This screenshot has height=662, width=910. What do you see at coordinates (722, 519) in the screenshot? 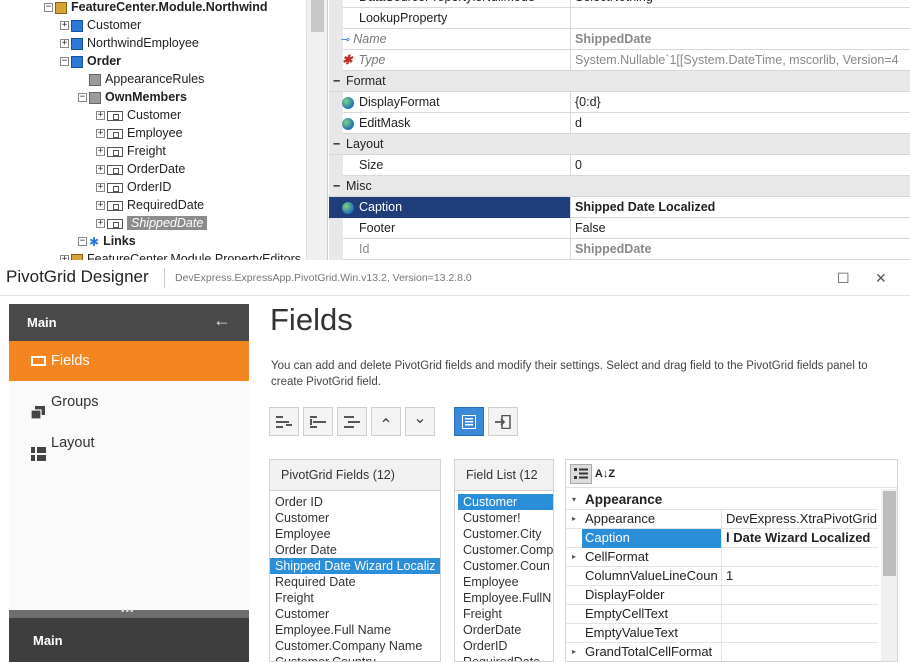
I see `property-row: ▸ Appearance DevExpress.XtraPivotGrid.F` at bounding box center [722, 519].